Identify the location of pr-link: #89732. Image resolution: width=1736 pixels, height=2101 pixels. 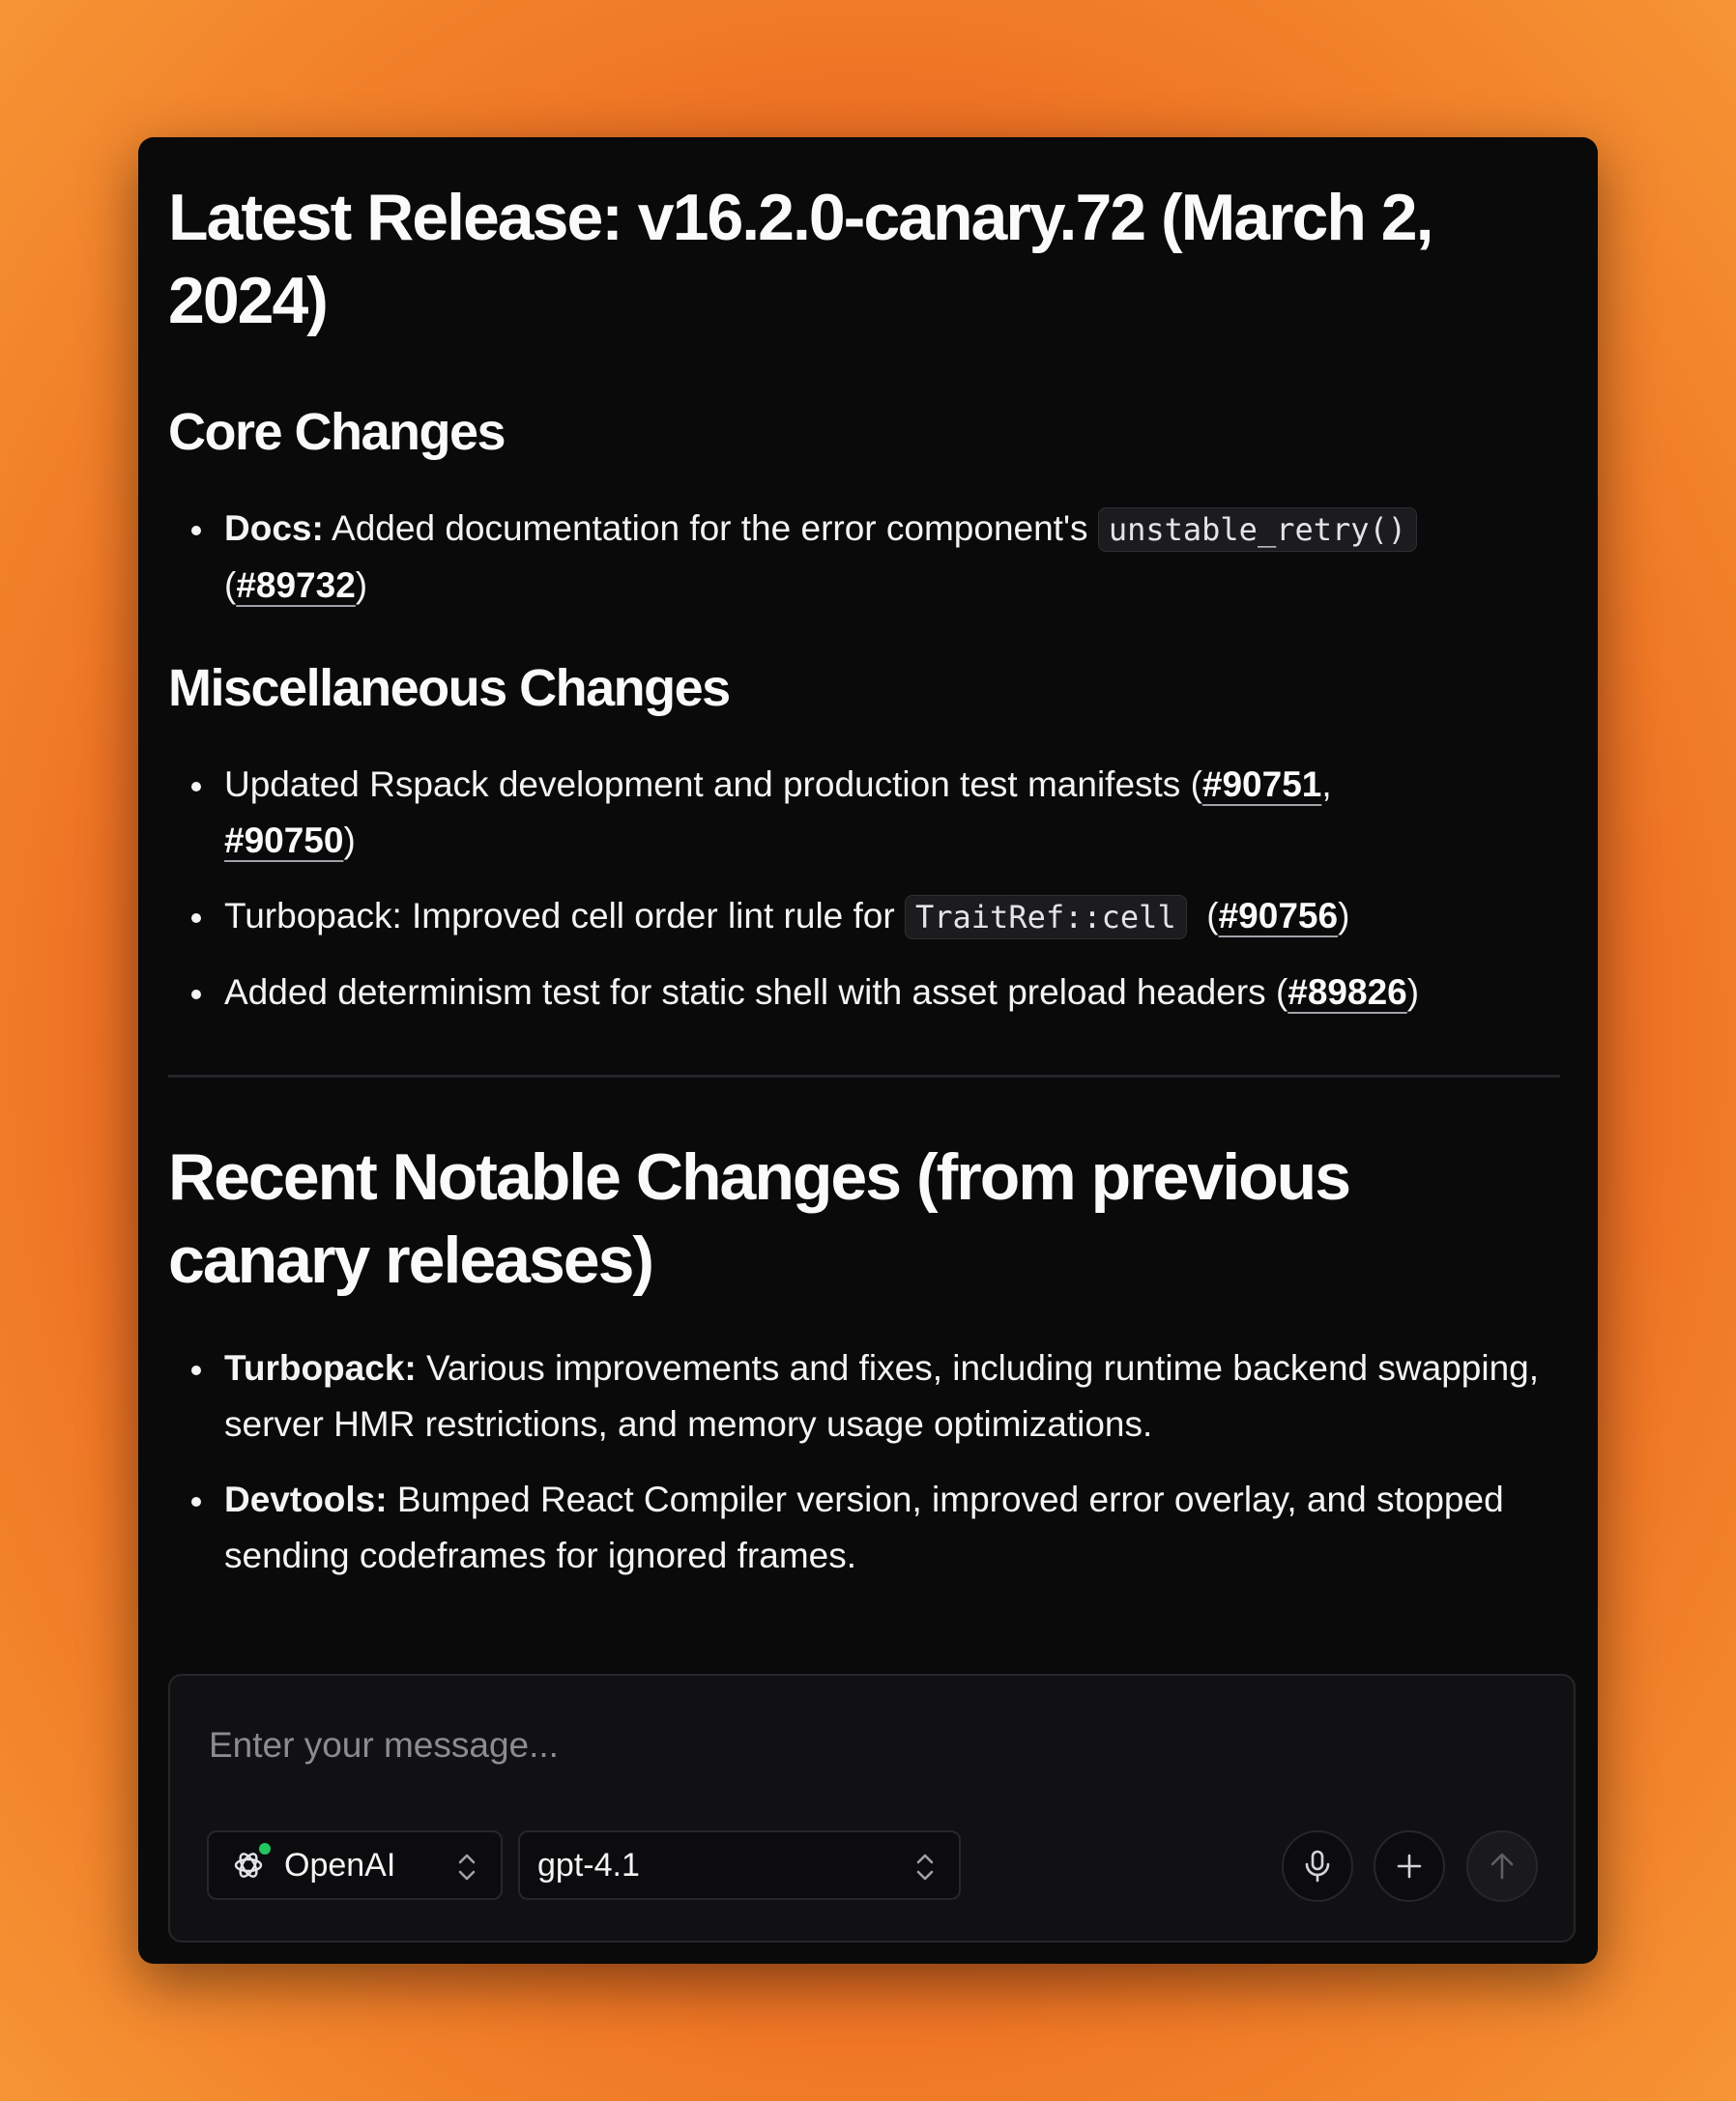
(295, 585).